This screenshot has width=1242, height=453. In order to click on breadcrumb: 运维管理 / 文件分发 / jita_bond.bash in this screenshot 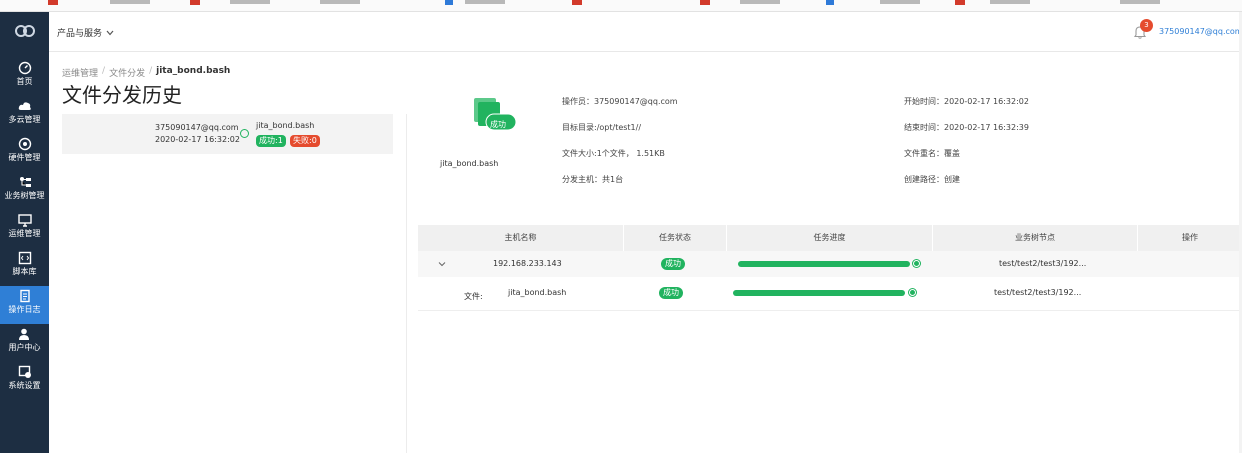, I will do `click(146, 72)`.